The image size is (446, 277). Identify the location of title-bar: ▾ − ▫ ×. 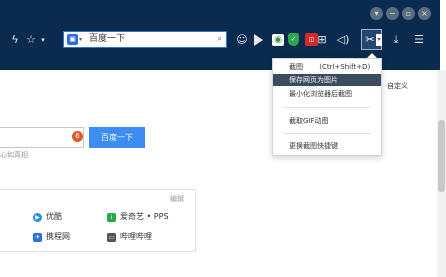
(220, 14).